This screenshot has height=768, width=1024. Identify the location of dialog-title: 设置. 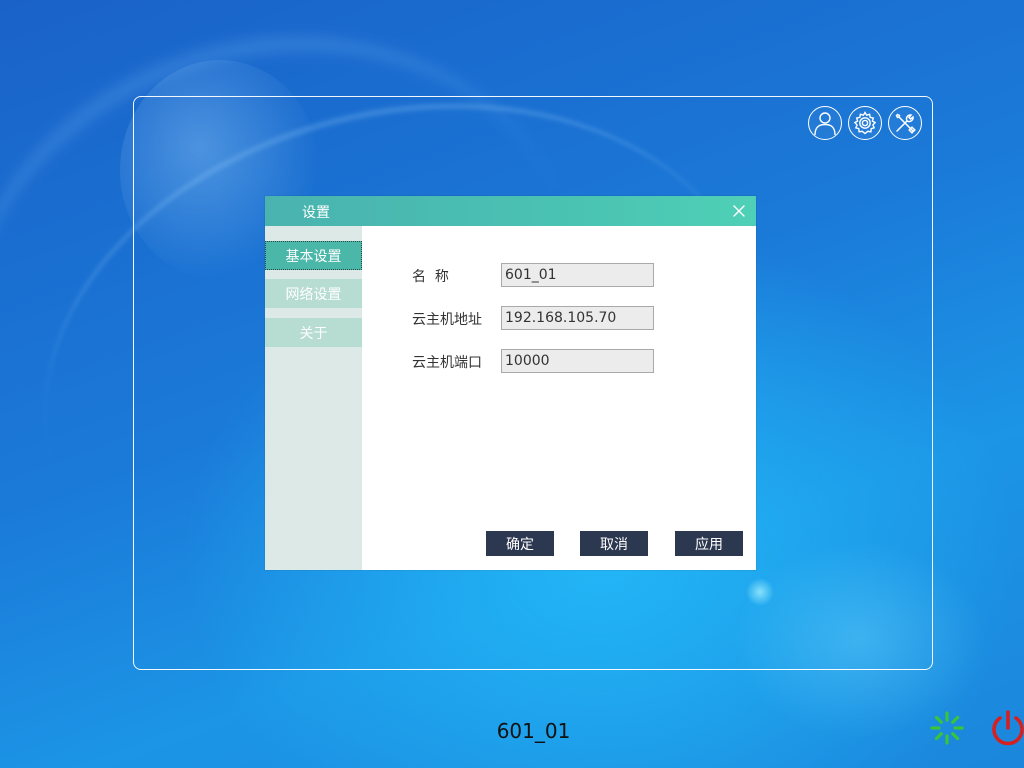
(316, 213).